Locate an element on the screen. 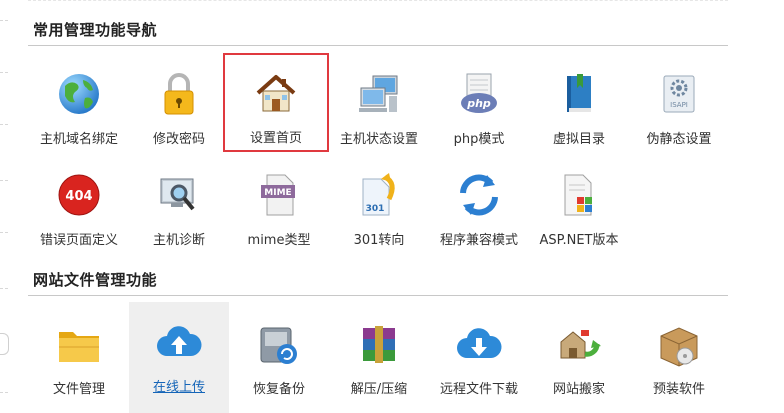  tile-virtual-directory: 虚拟目录 is located at coordinates (579, 102).